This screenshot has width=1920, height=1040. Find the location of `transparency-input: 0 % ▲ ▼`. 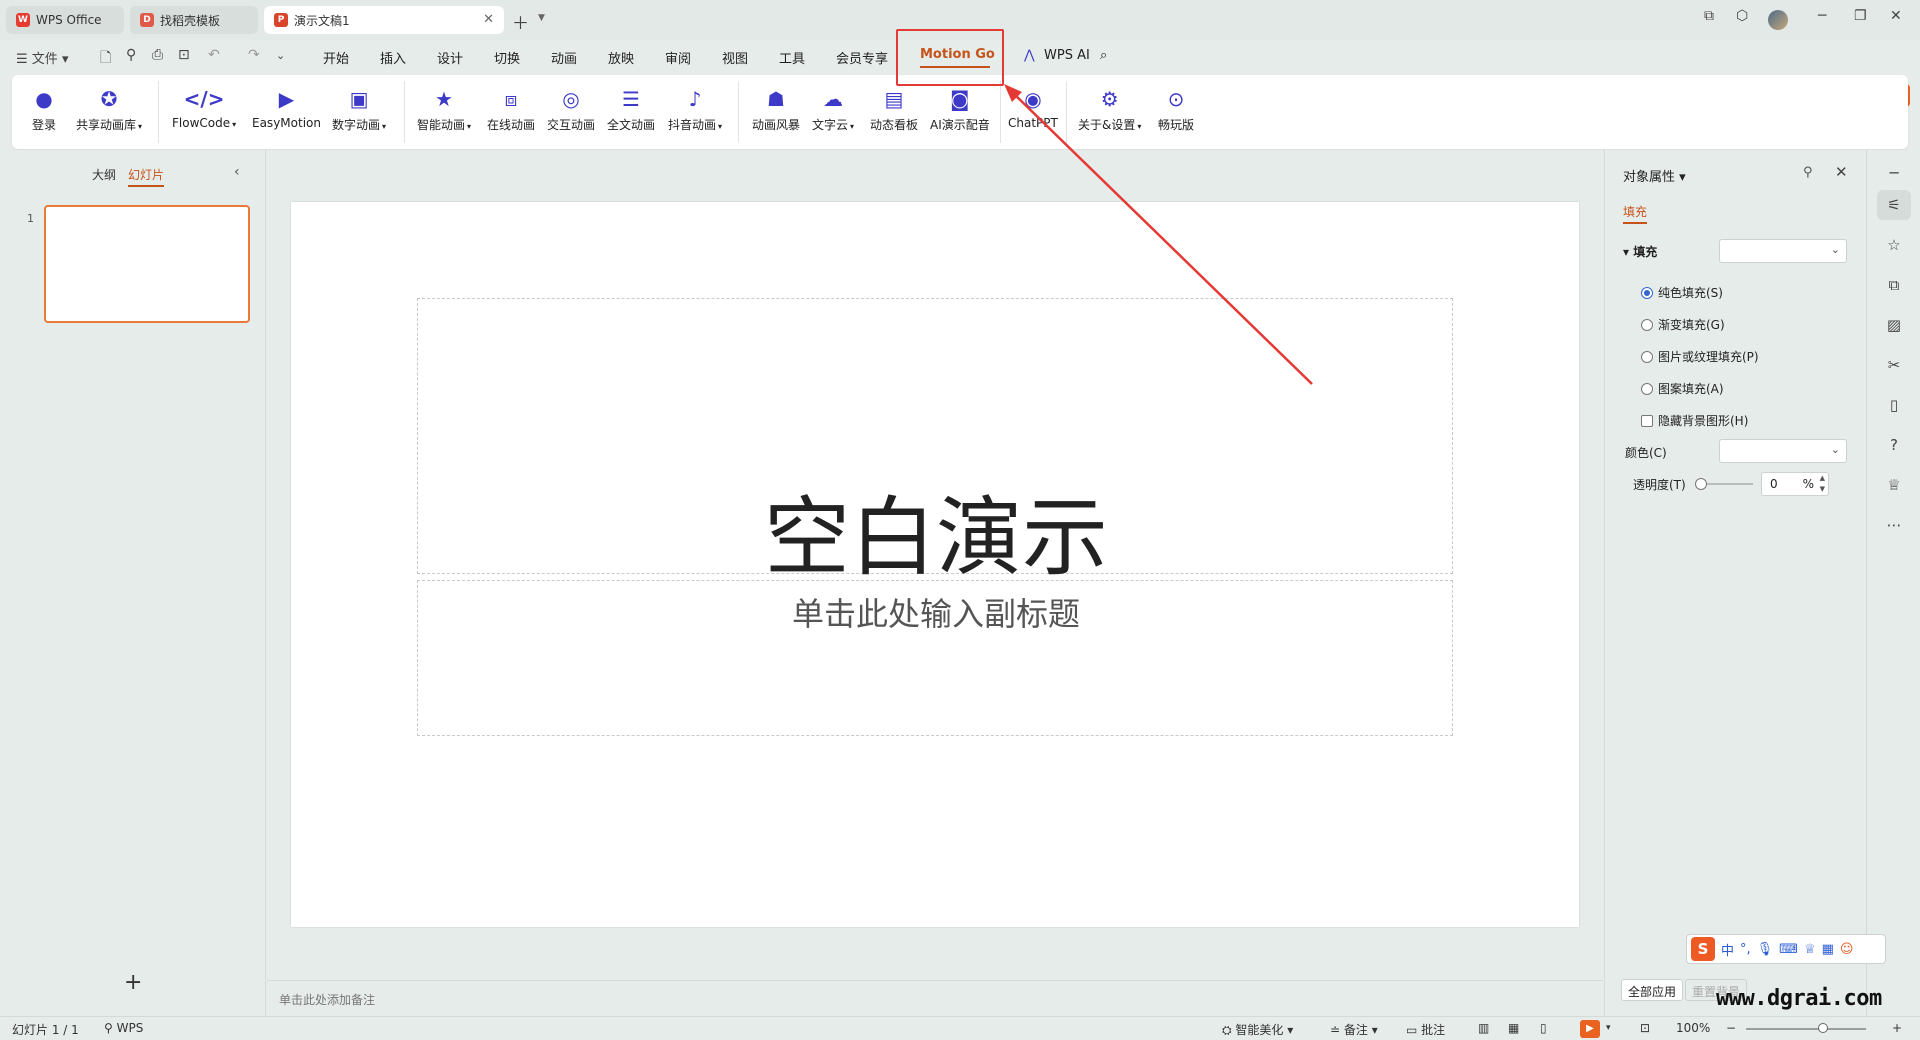

transparency-input: 0 % ▲ ▼ is located at coordinates (1795, 484).